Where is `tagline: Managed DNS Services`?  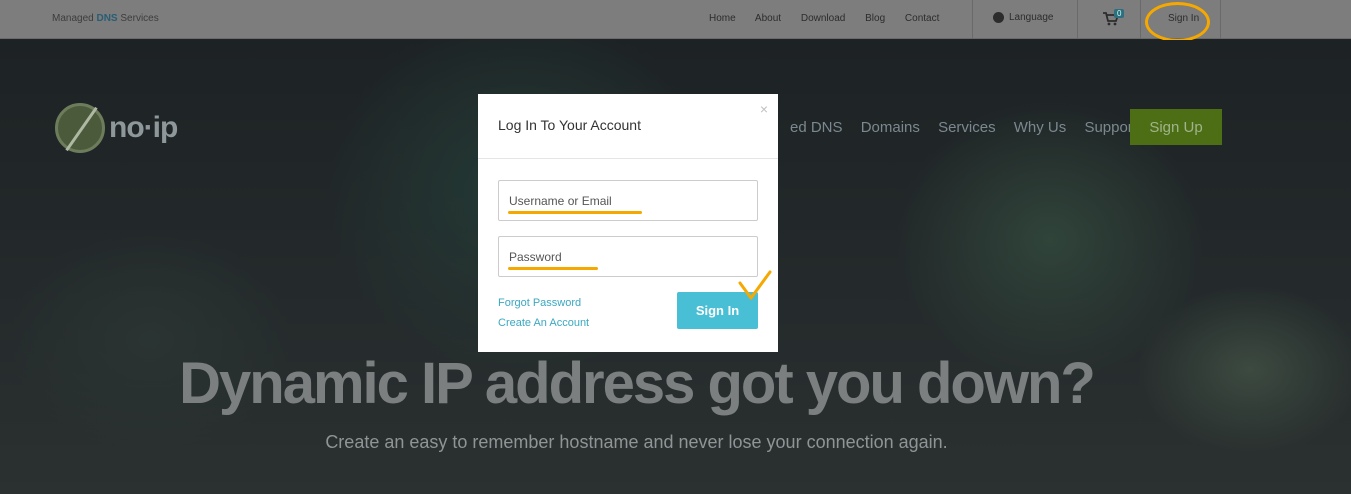
tagline: Managed DNS Services is located at coordinates (105, 18).